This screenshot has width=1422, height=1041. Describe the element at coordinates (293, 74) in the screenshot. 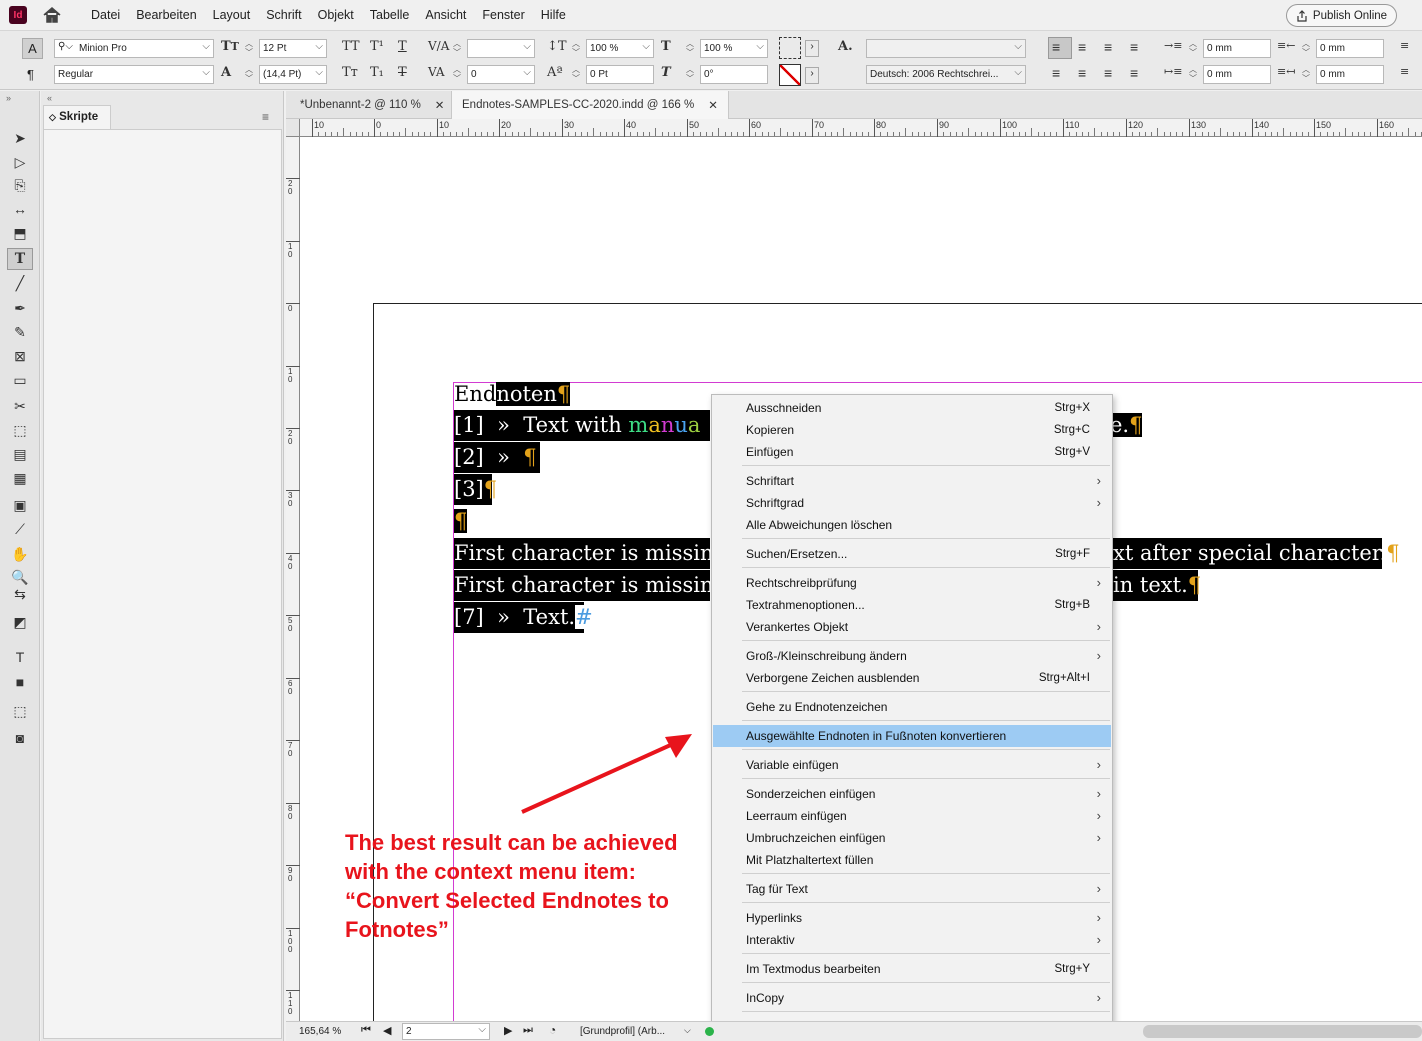

I see `leading-field: (14,4 Pt)` at that location.